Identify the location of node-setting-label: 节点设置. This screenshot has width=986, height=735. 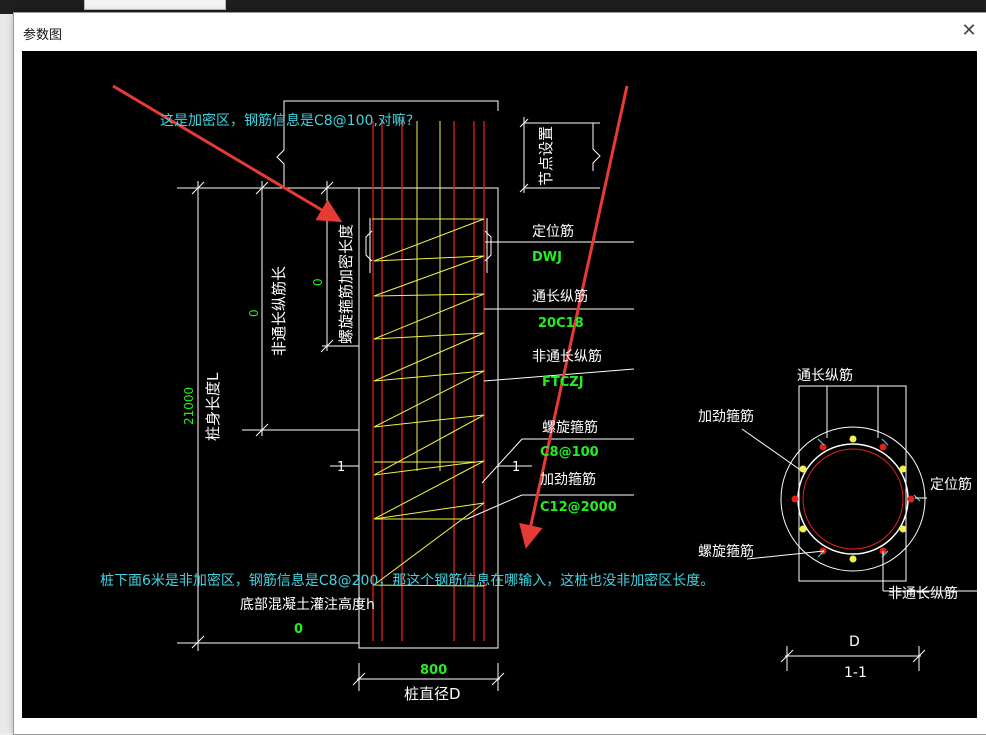
(546, 156).